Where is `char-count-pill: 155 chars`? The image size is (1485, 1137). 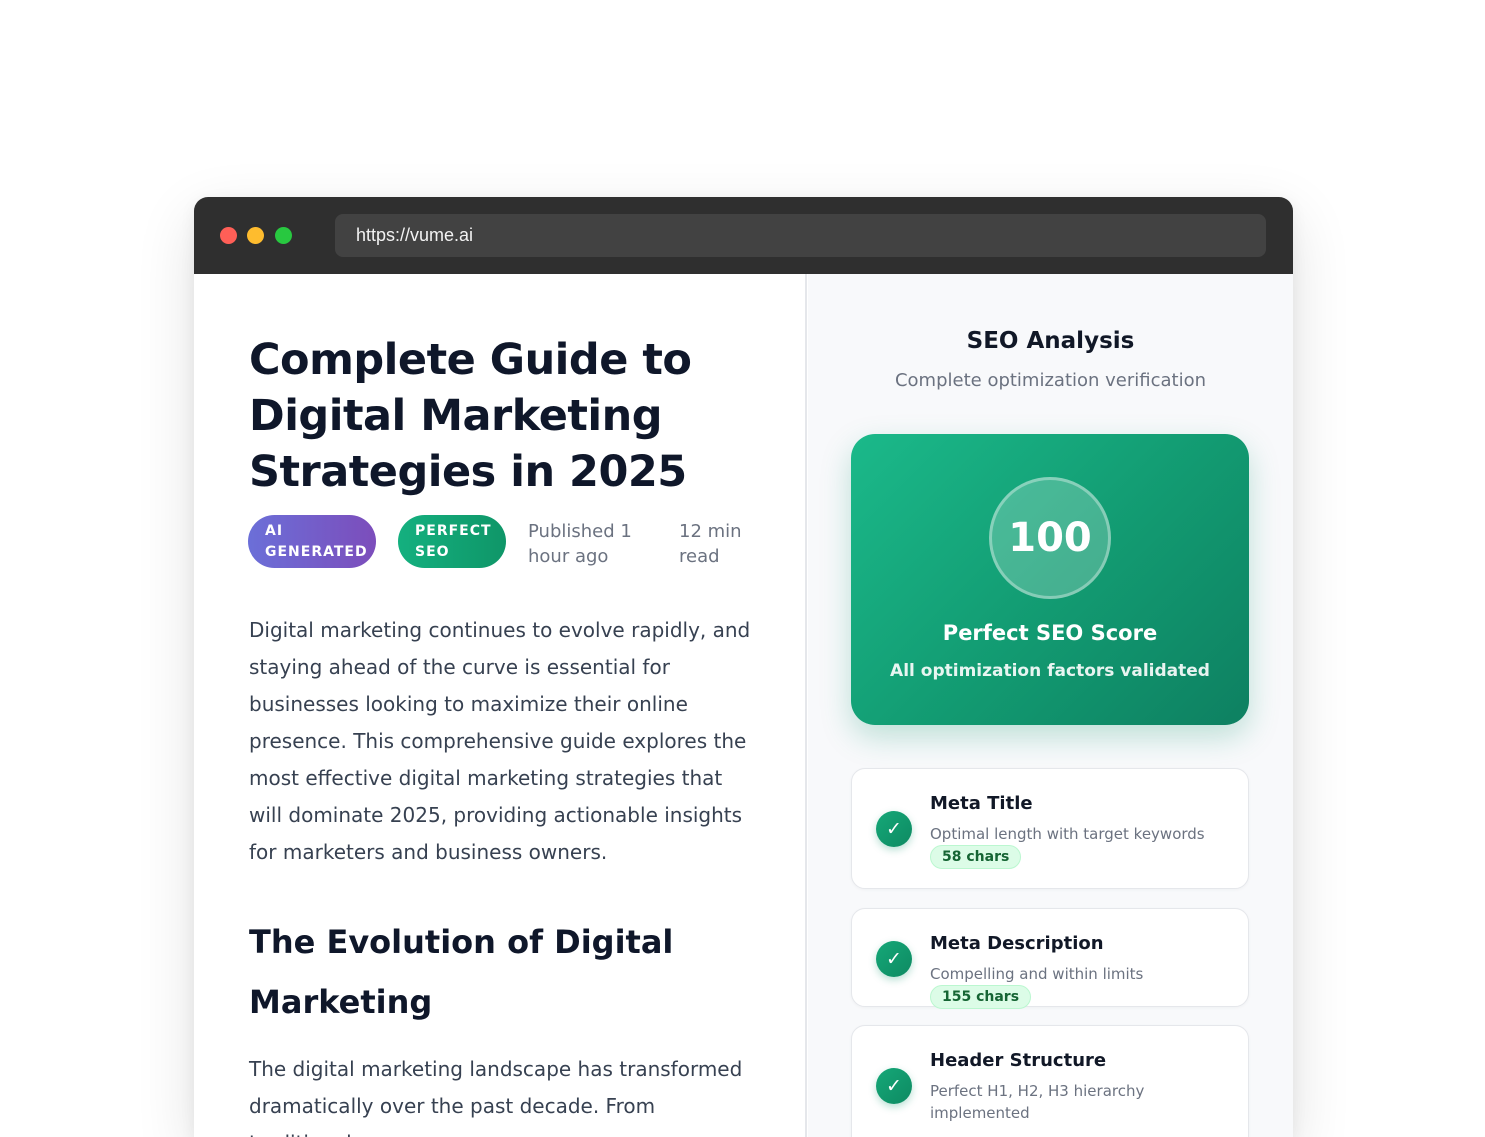 char-count-pill: 155 chars is located at coordinates (981, 997).